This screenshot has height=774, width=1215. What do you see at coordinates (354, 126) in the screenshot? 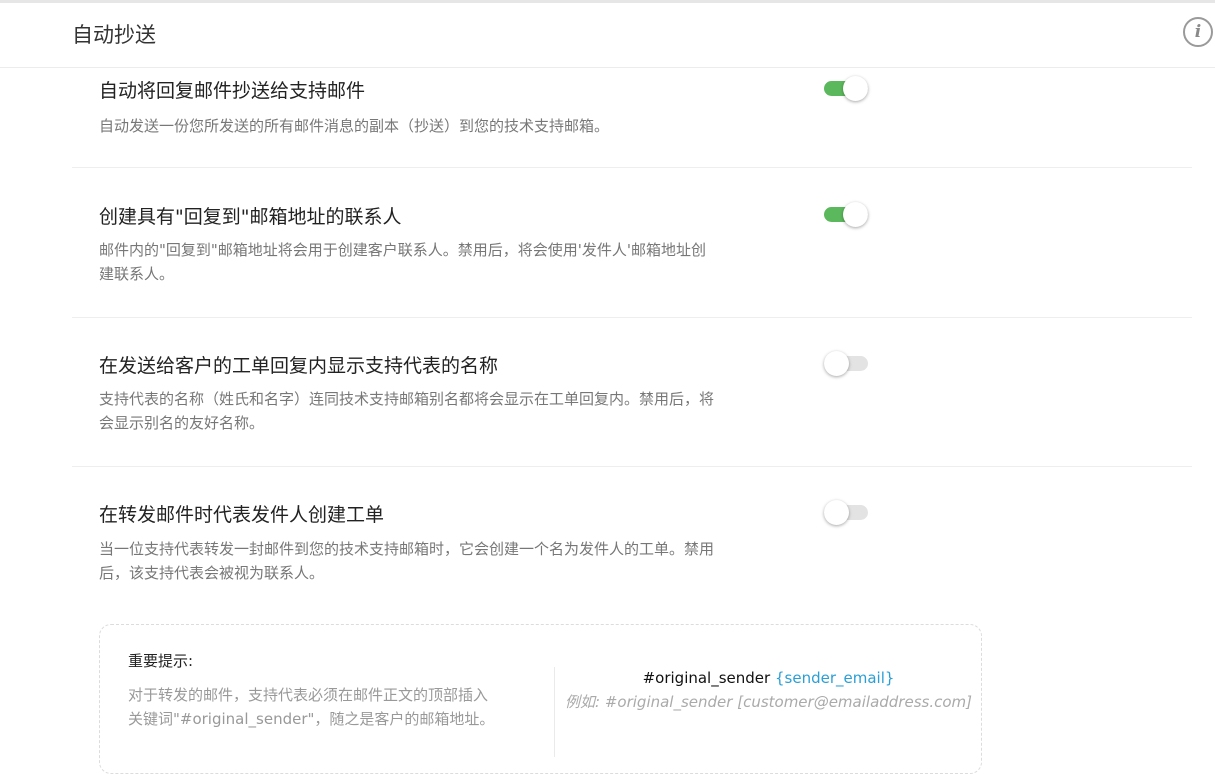
I see `setting-description: 自动发送一份您所发送的所有邮件消息的副本（抄送）到您的技术支持邮箱。` at bounding box center [354, 126].